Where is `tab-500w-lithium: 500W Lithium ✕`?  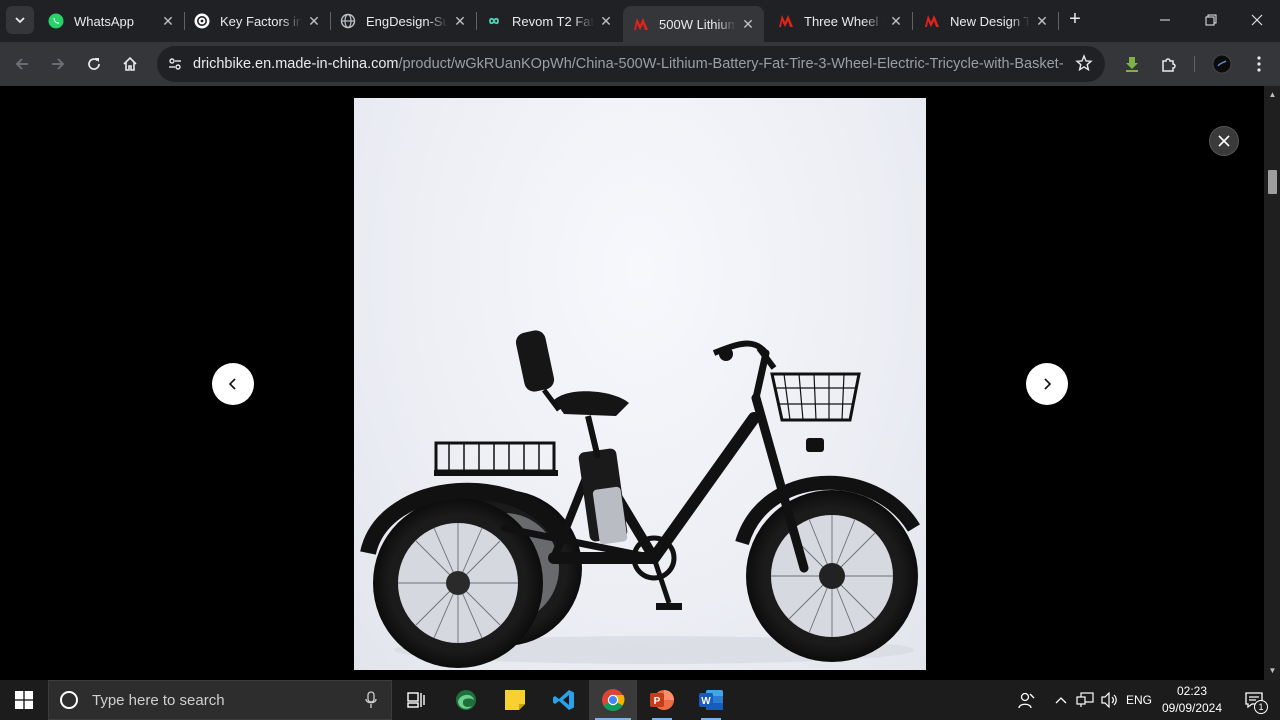 tab-500w-lithium: 500W Lithium ✕ is located at coordinates (693, 24).